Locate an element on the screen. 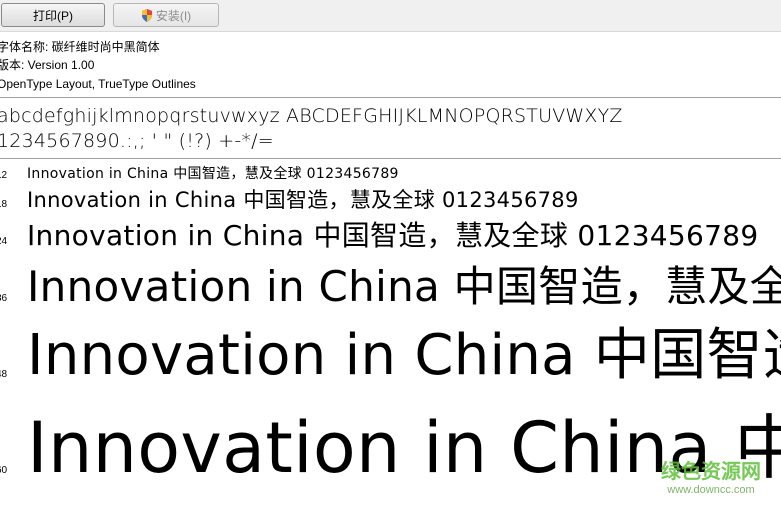 This screenshot has height=506, width=781. separator-top is located at coordinates (390, 97).